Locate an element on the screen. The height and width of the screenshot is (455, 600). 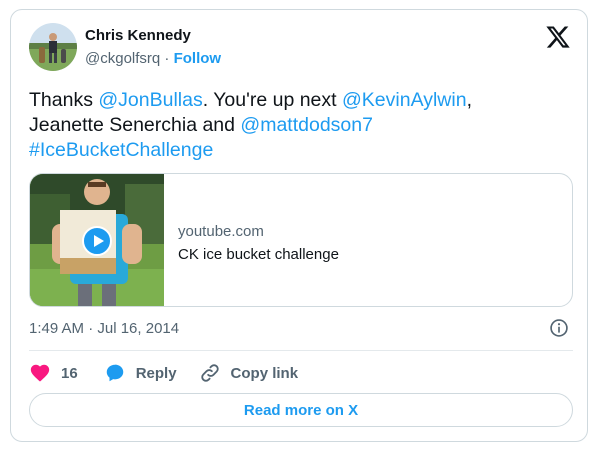
follow-button: Follow is located at coordinates (198, 58).